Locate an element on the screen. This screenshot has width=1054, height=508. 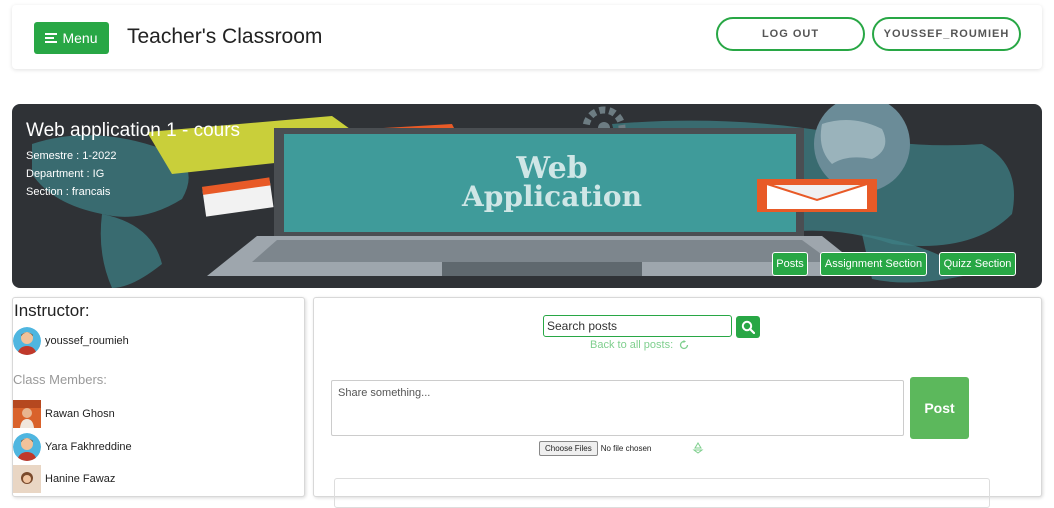
member-name: Yara Fakhreddine is located at coordinates (88, 447).